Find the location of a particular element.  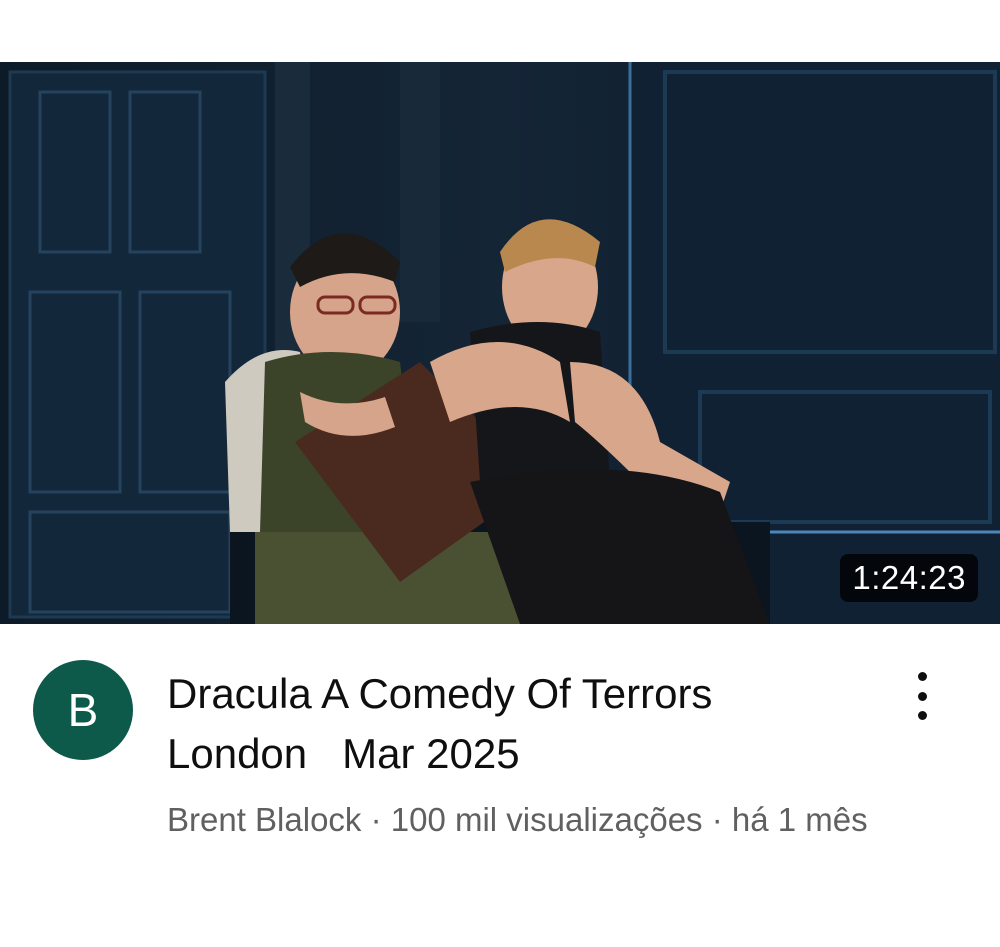

channel-avatar: B is located at coordinates (83, 710).